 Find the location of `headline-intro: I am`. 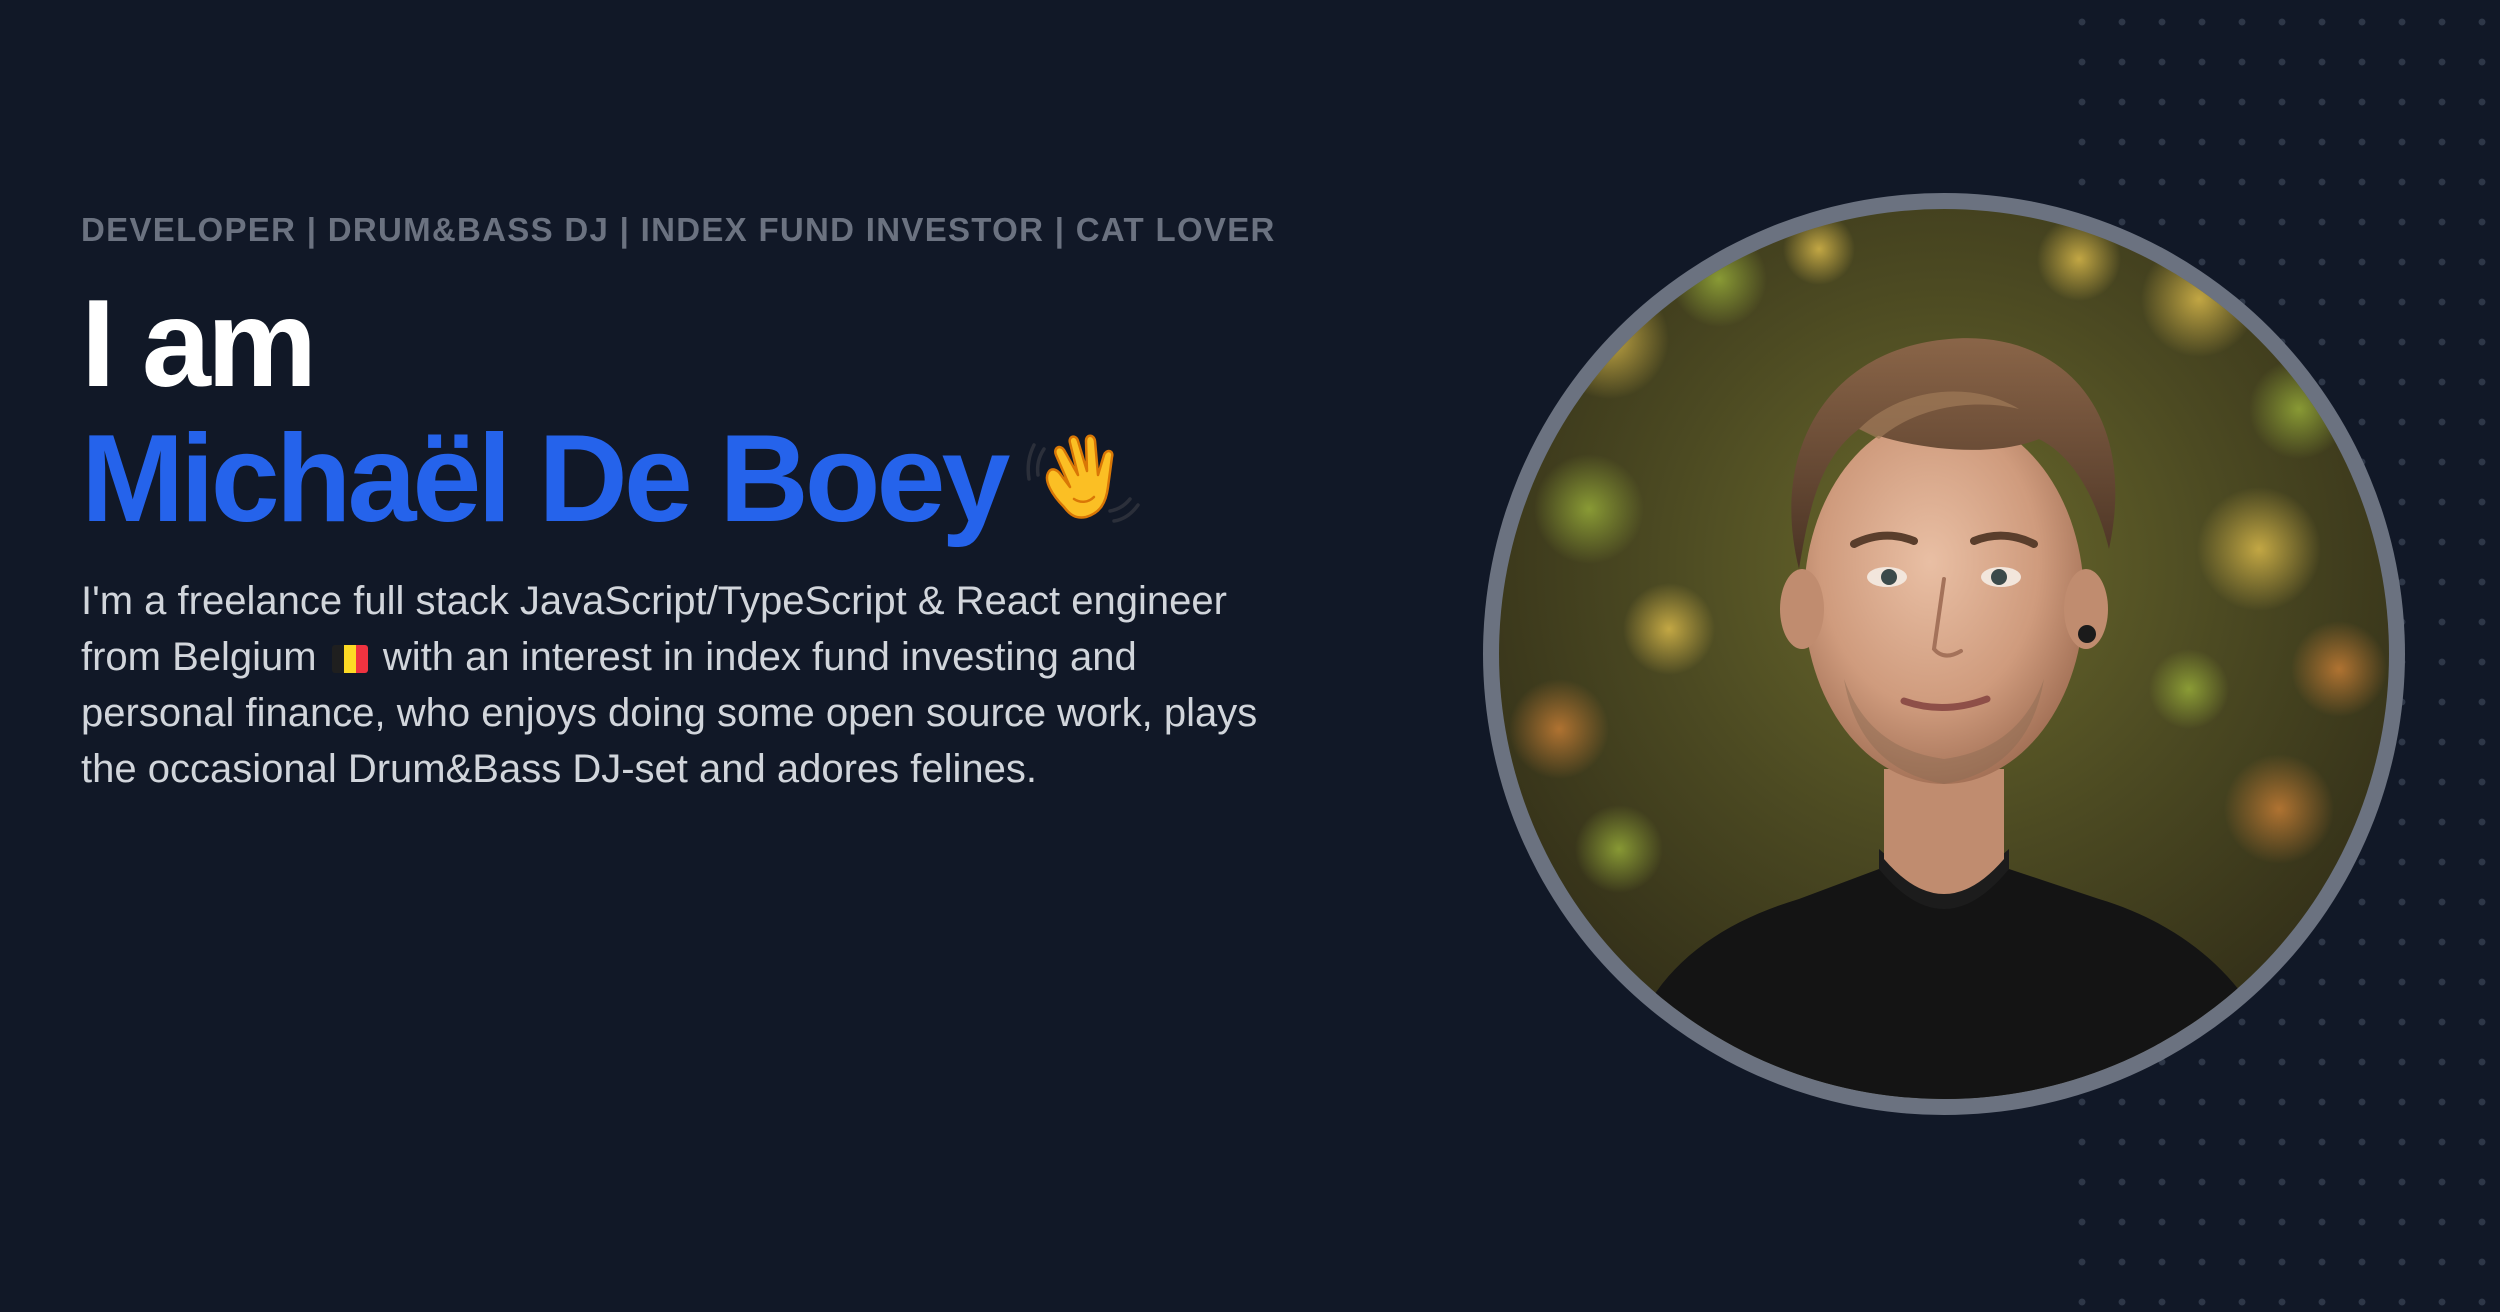

headline-intro: I am is located at coordinates (199, 344).